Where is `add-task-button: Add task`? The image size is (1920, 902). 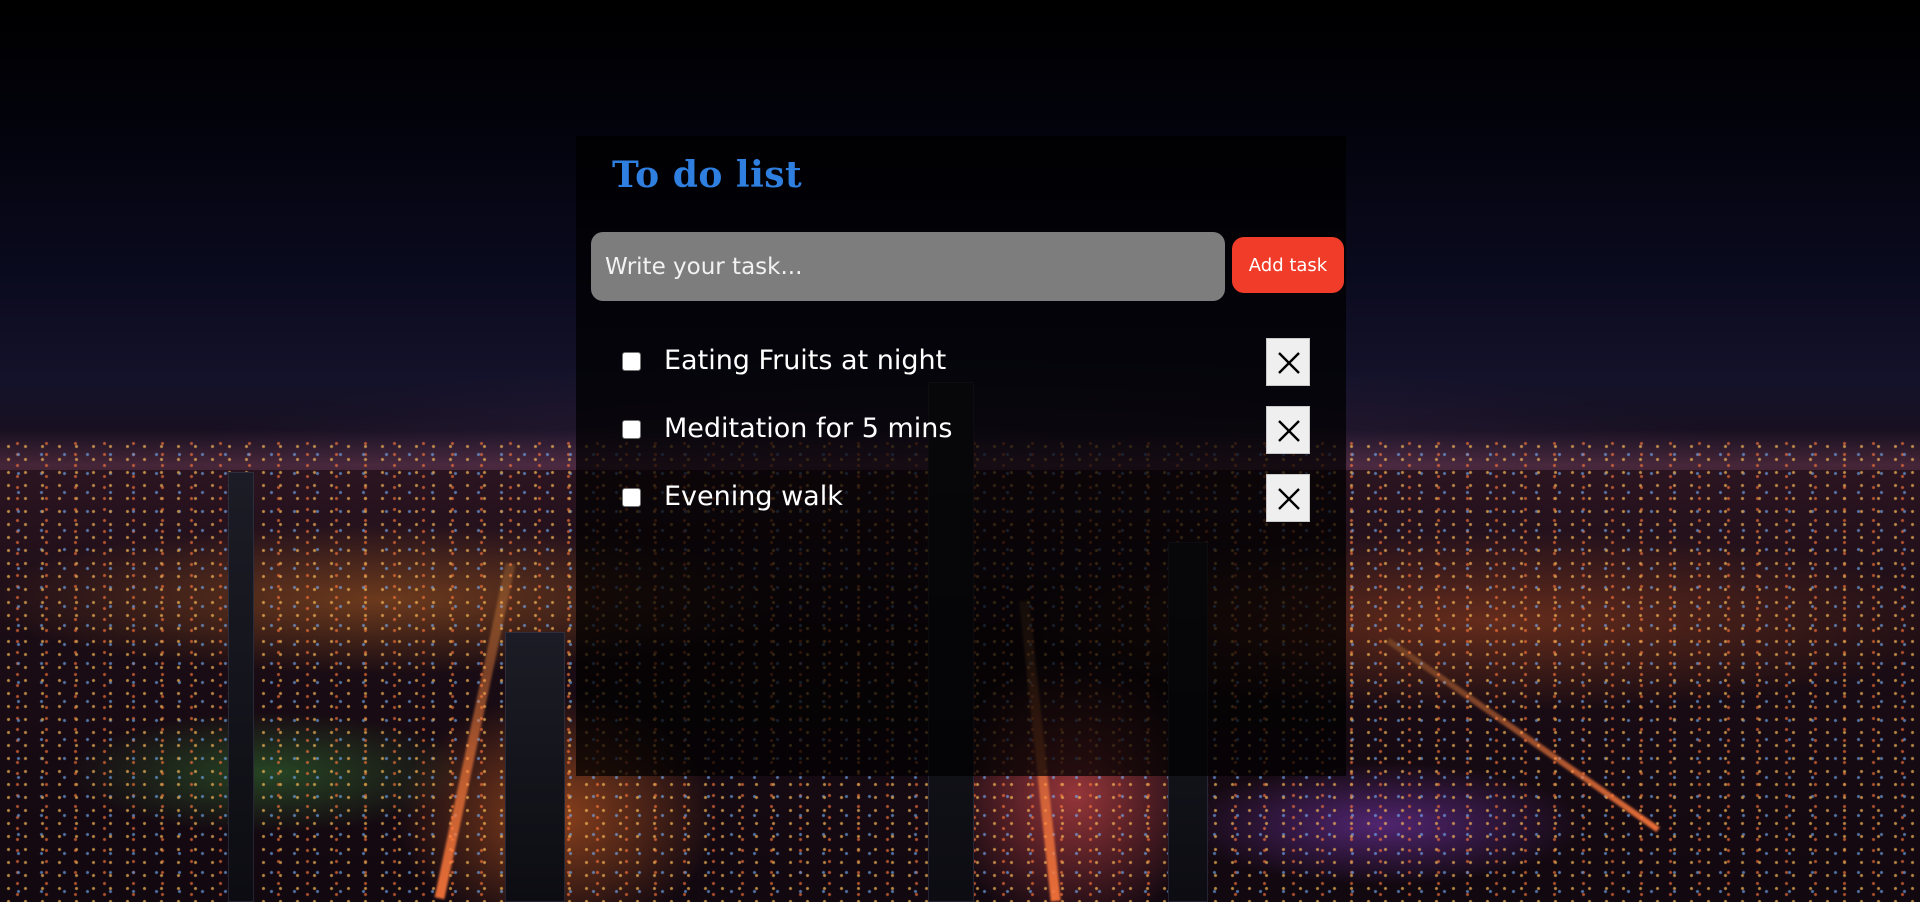
add-task-button: Add task is located at coordinates (1288, 265).